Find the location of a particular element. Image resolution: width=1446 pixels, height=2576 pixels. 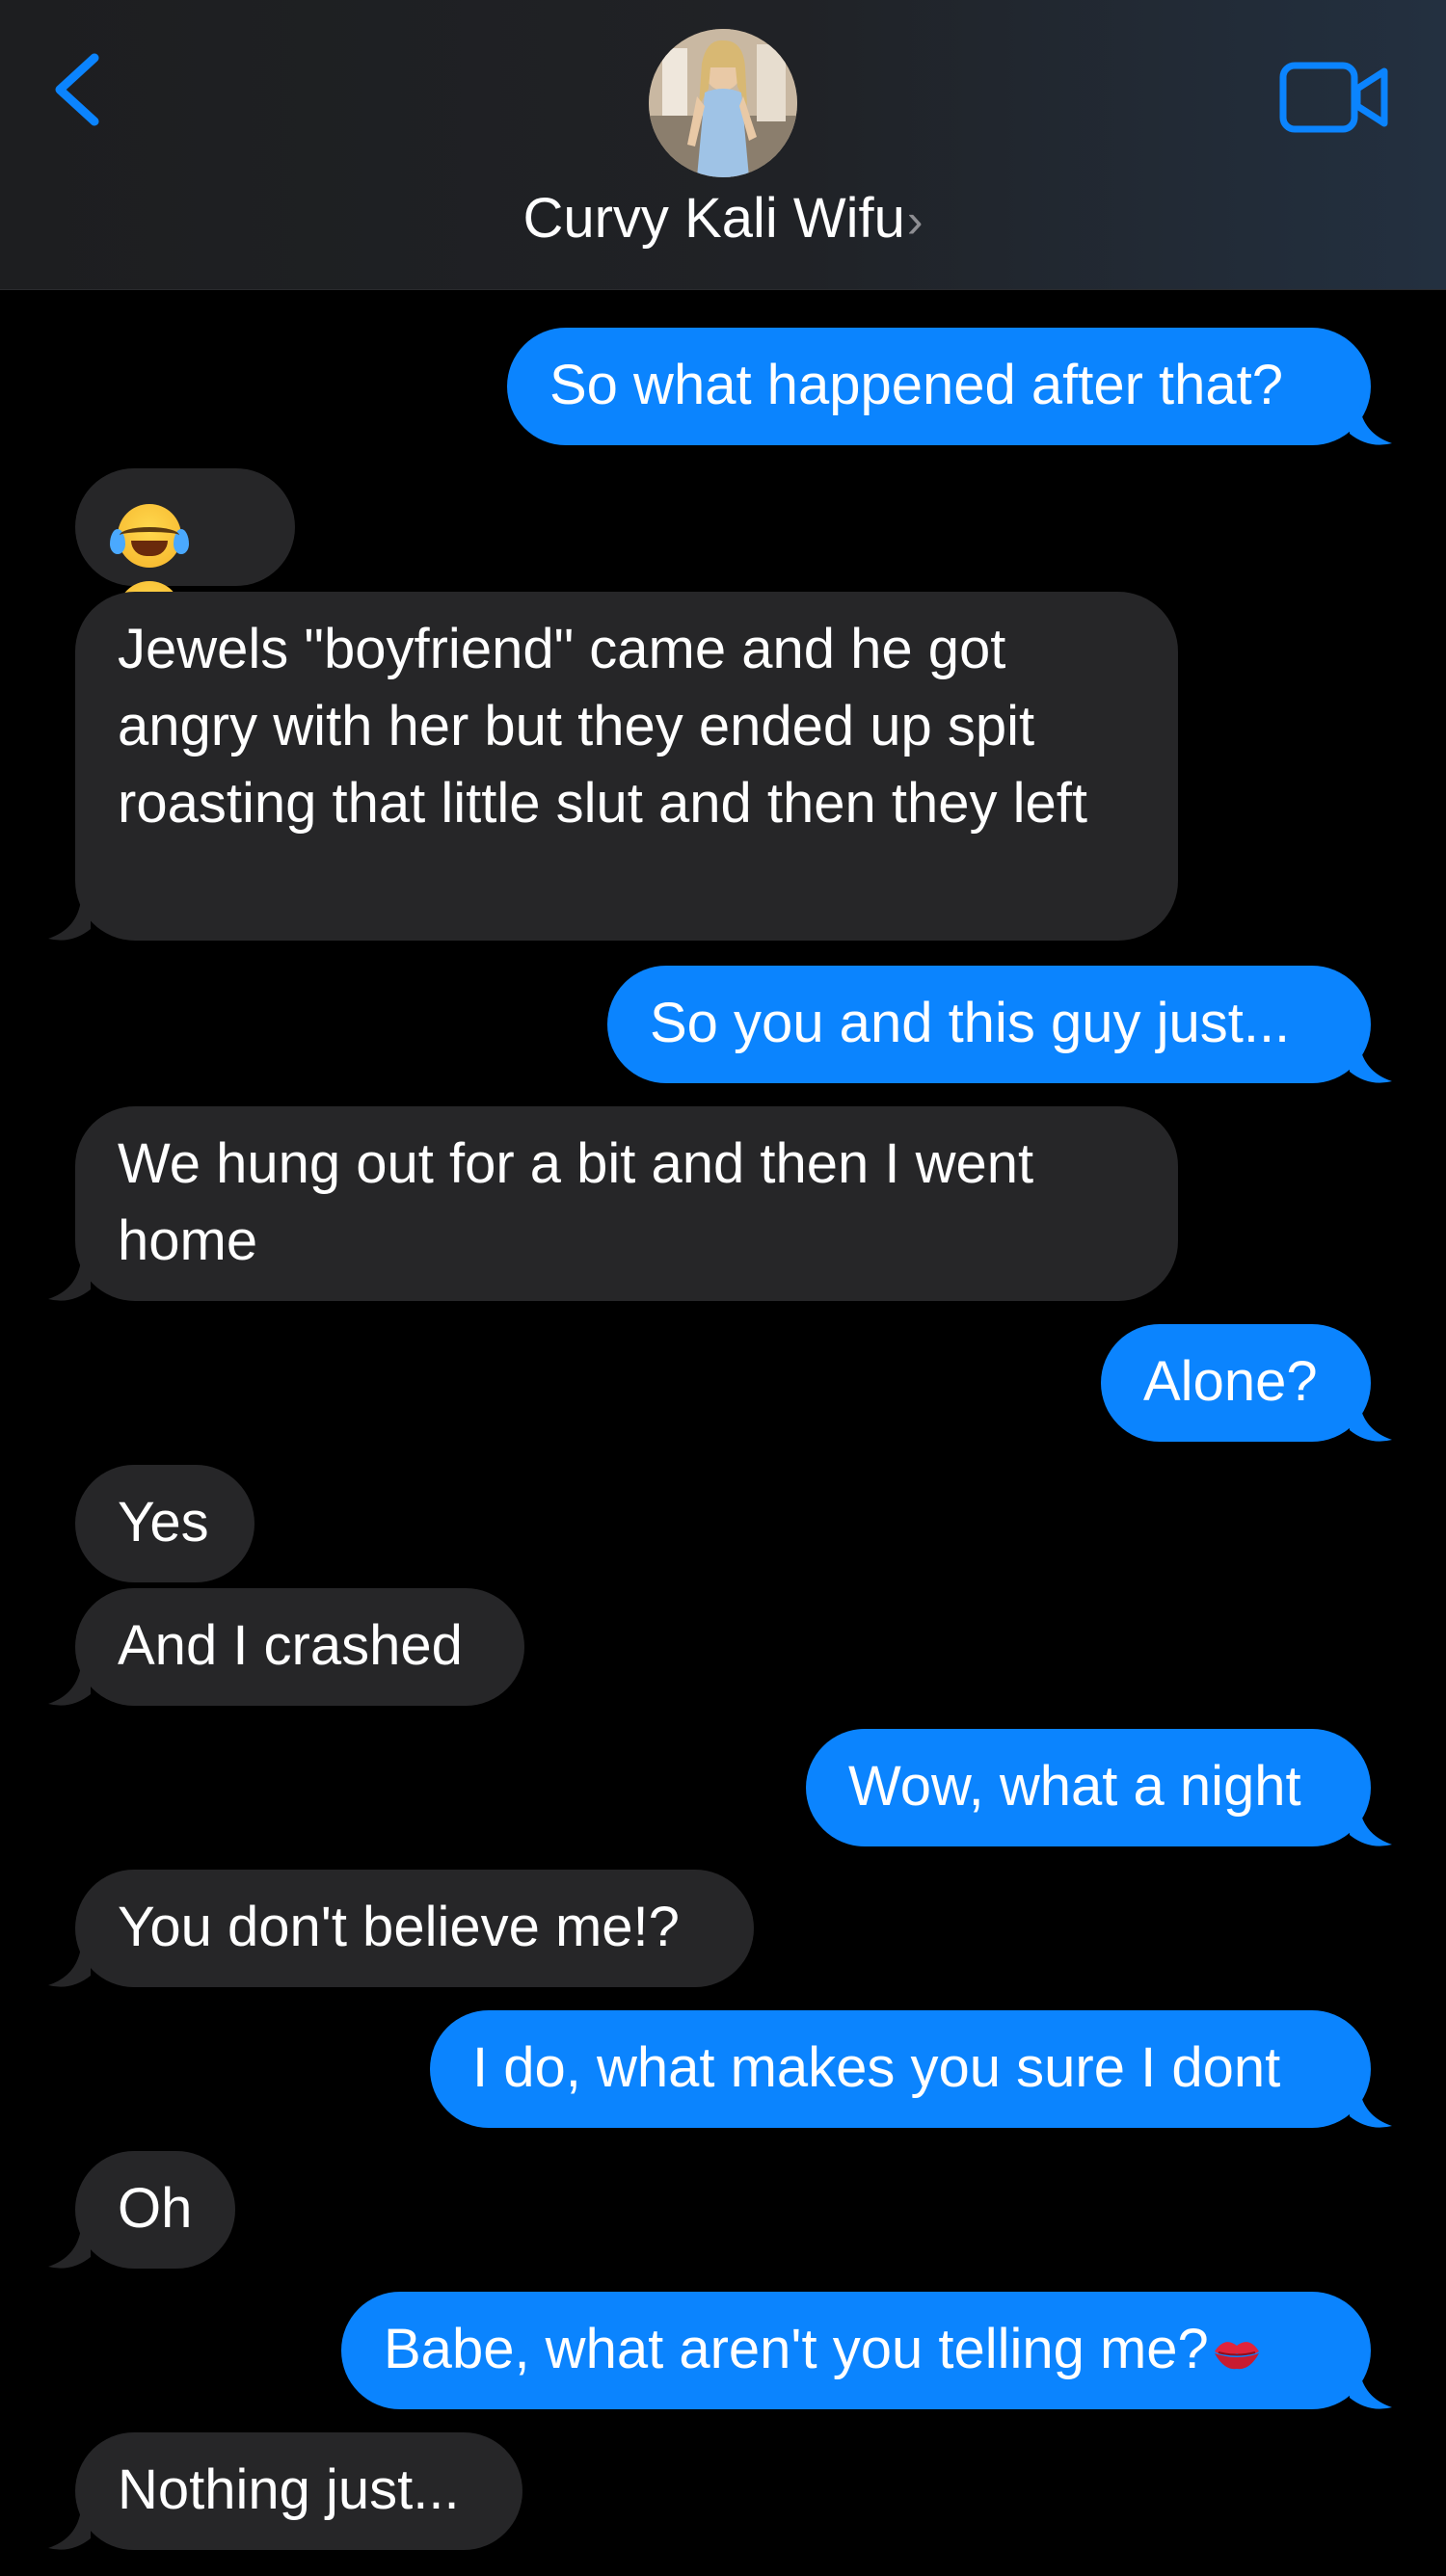

message-bubble-received: And I crashed is located at coordinates (299, 1647).